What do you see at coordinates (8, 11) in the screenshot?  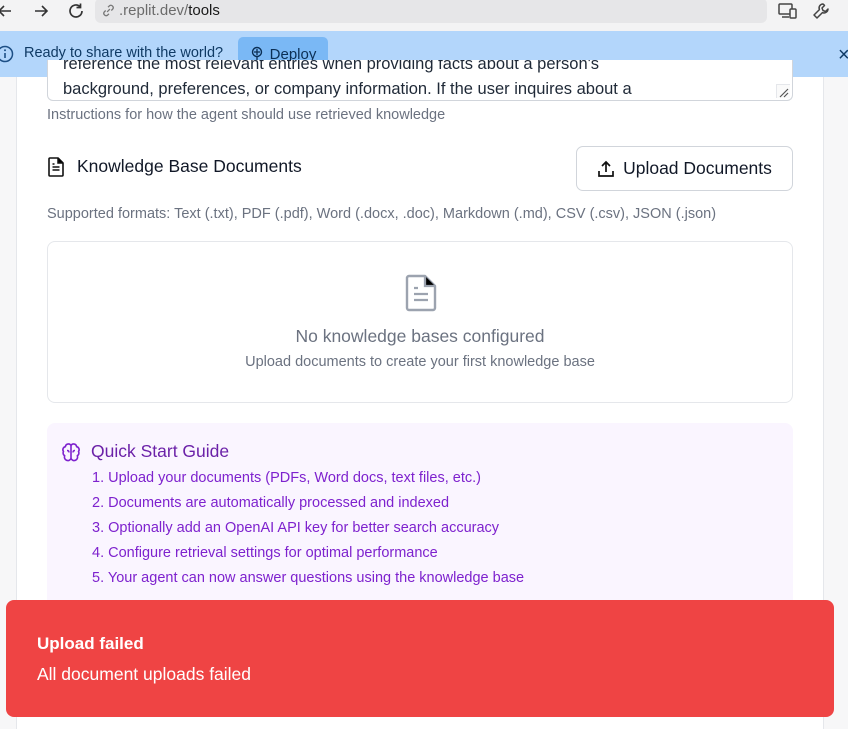 I see `back-arrow-icon` at bounding box center [8, 11].